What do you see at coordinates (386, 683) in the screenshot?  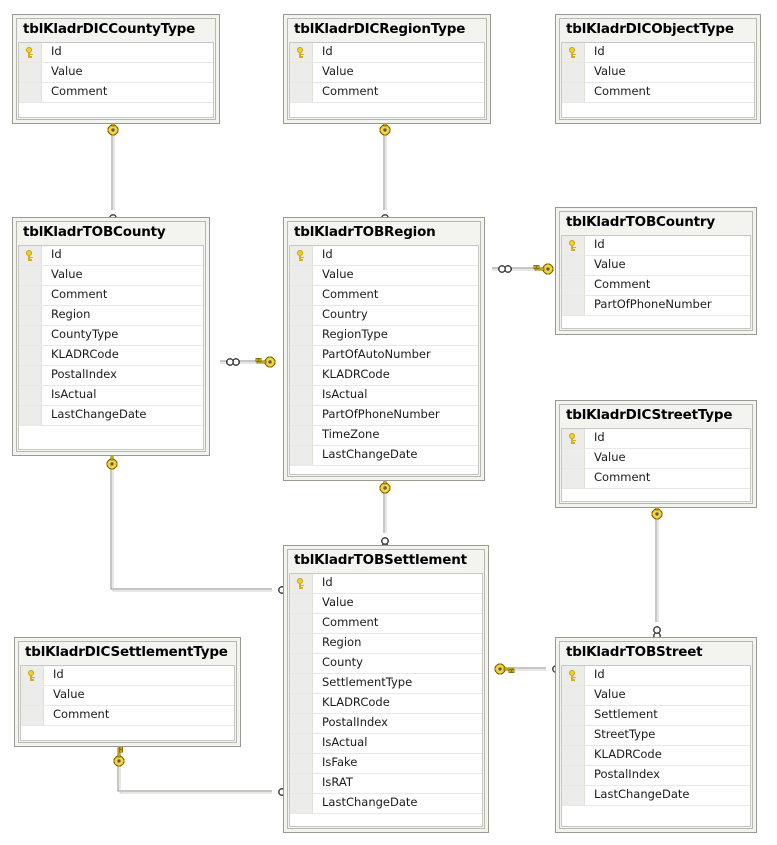 I see `field-row: SettlementType` at bounding box center [386, 683].